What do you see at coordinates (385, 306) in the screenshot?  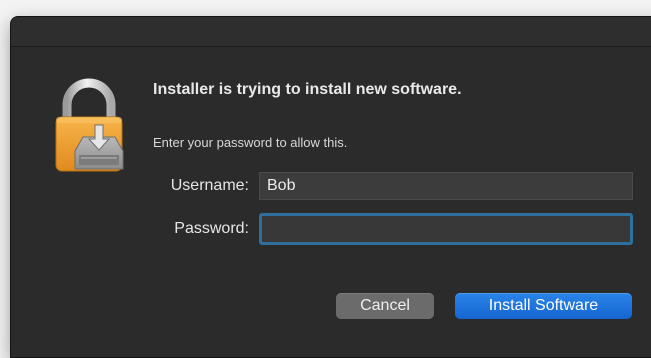 I see `cancel-button: Cancel` at bounding box center [385, 306].